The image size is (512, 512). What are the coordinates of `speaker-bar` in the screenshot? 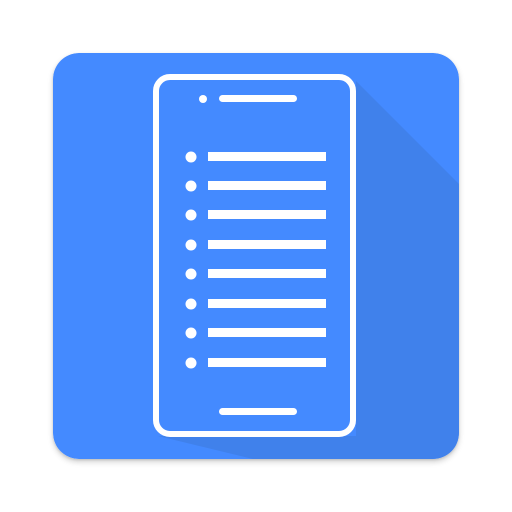 It's located at (258, 98).